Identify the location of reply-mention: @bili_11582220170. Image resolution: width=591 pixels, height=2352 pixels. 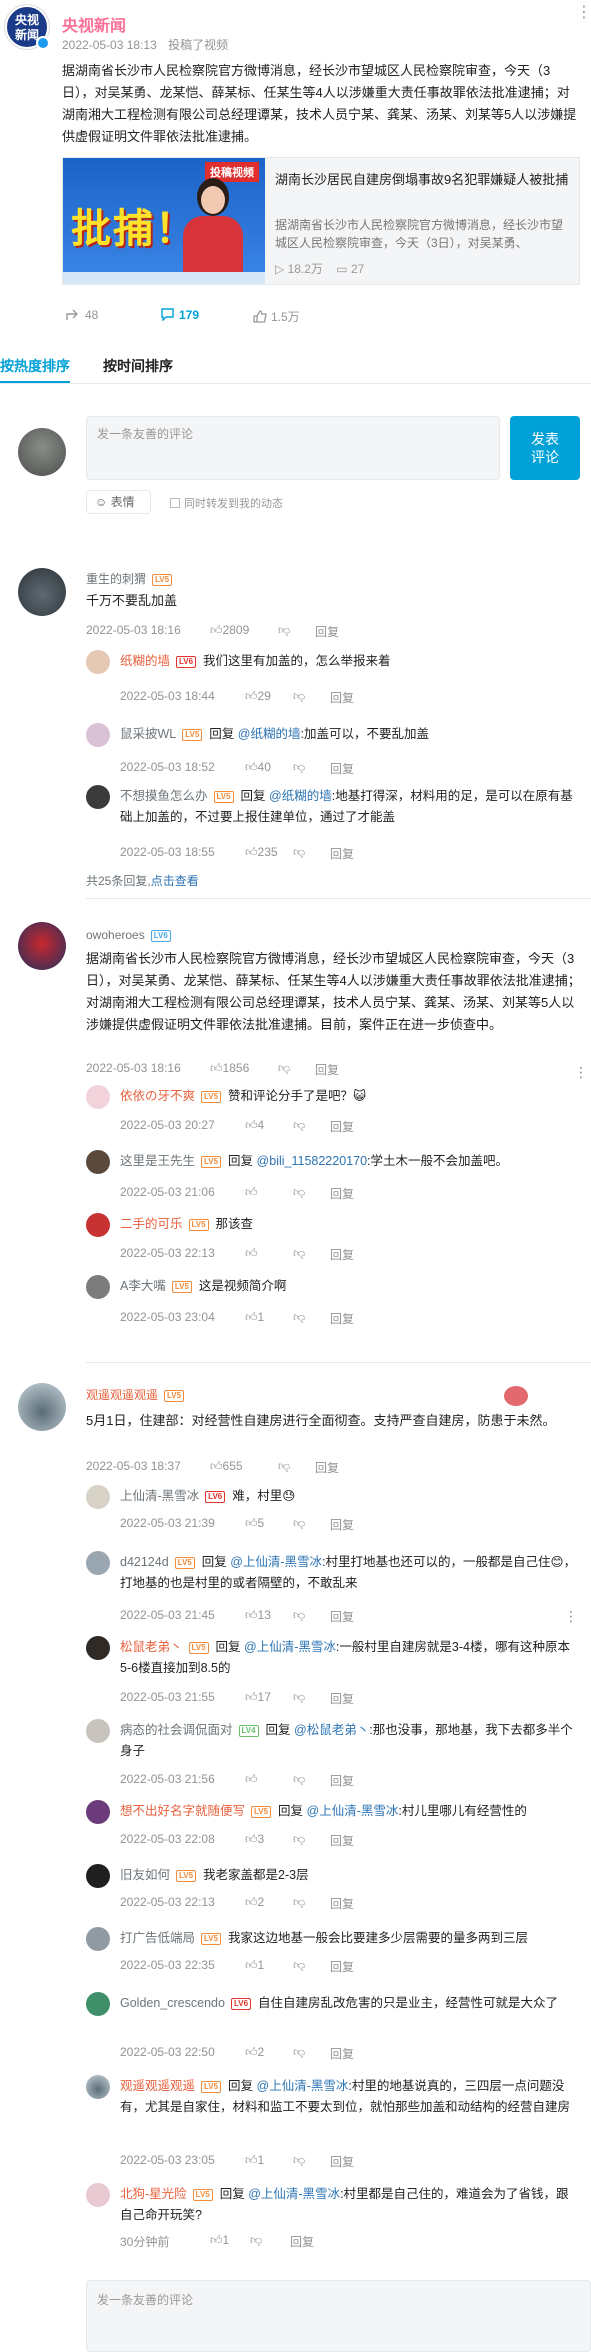
(312, 1161).